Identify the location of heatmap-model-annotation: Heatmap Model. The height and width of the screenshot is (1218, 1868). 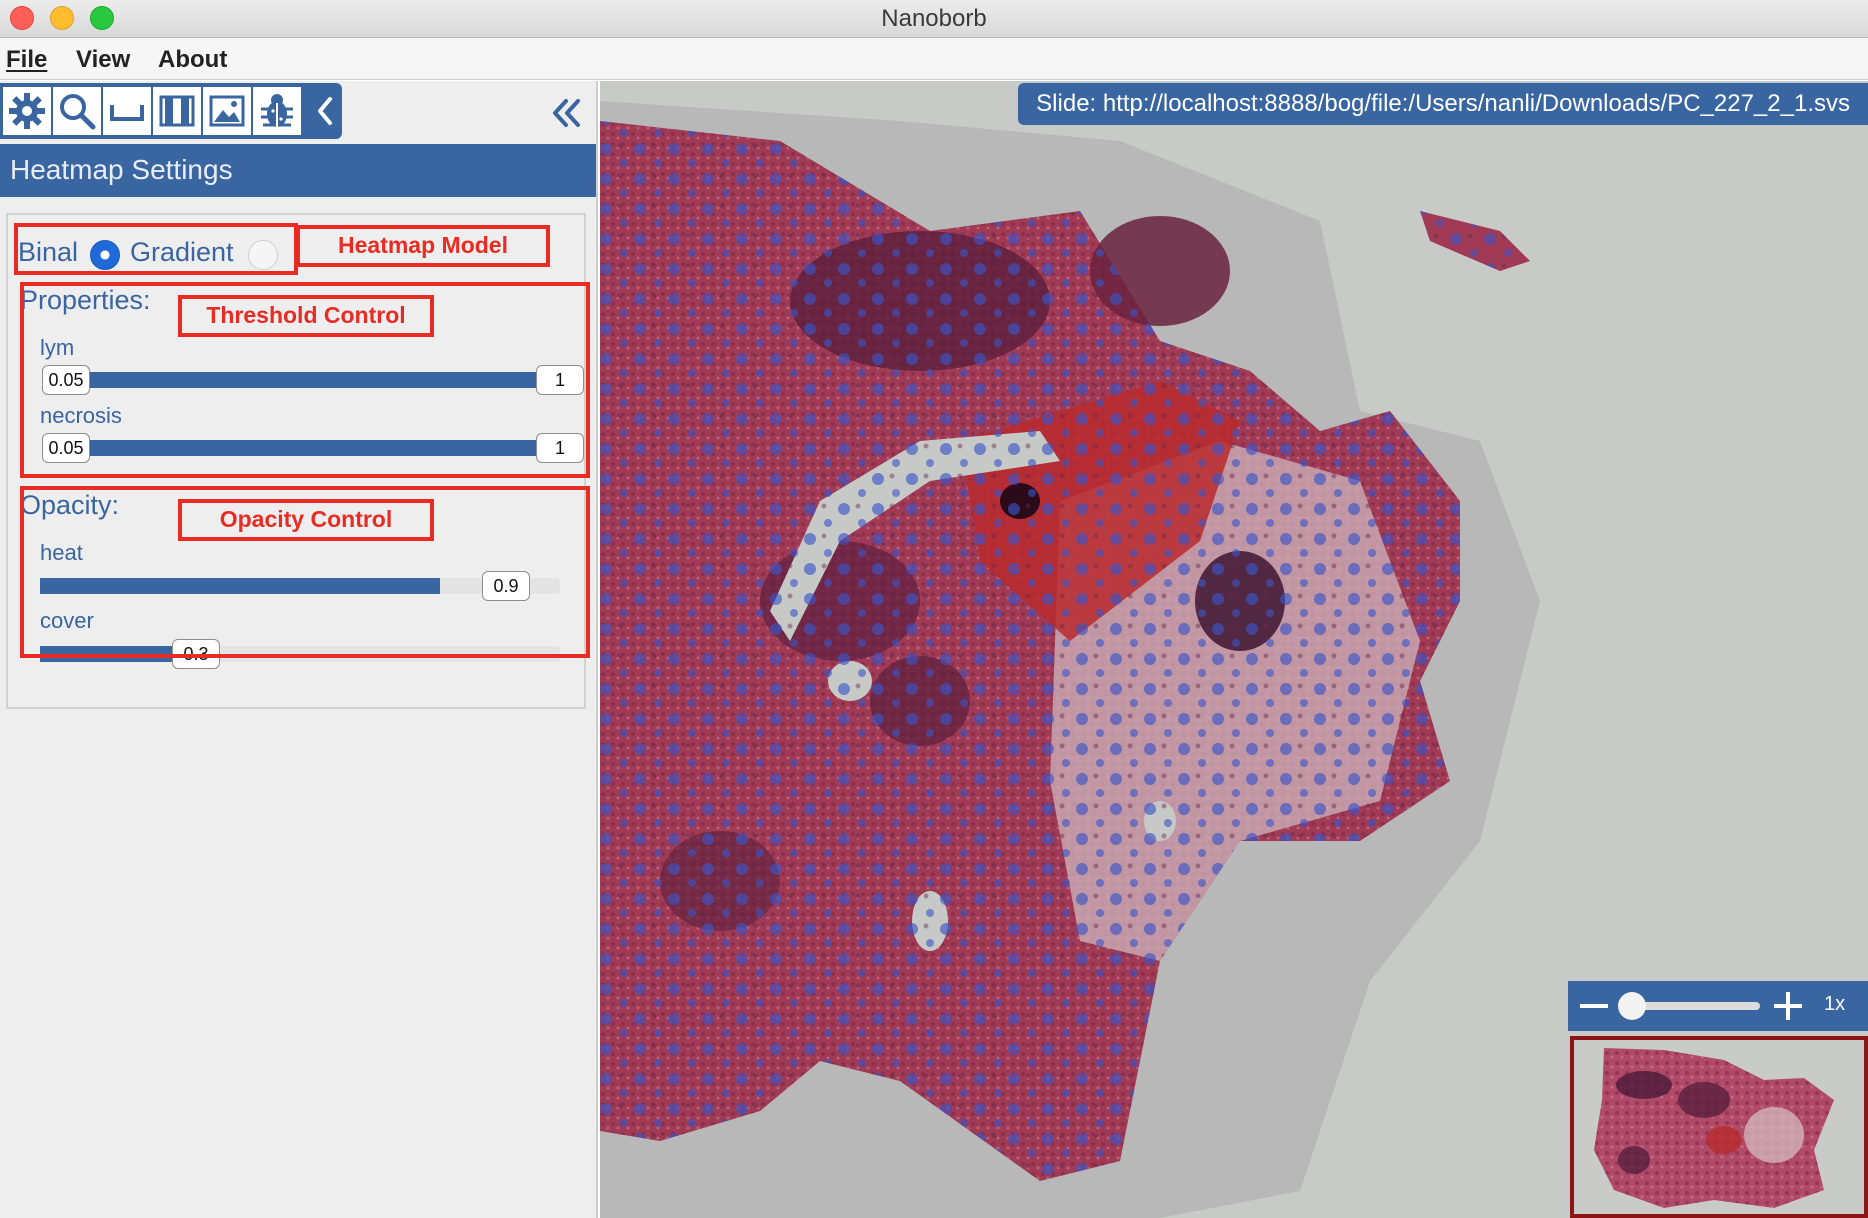
(423, 246).